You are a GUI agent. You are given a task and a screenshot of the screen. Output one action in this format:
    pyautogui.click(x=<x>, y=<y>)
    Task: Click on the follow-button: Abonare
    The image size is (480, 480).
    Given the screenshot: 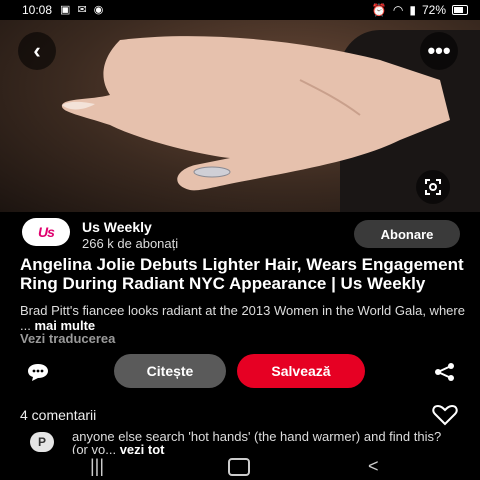 What is the action you would take?
    pyautogui.click(x=407, y=234)
    